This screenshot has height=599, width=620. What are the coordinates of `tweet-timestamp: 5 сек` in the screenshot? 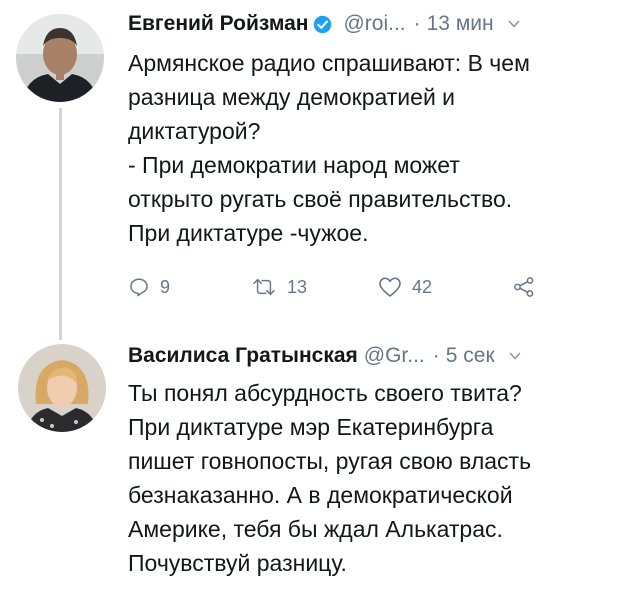 It's located at (470, 356).